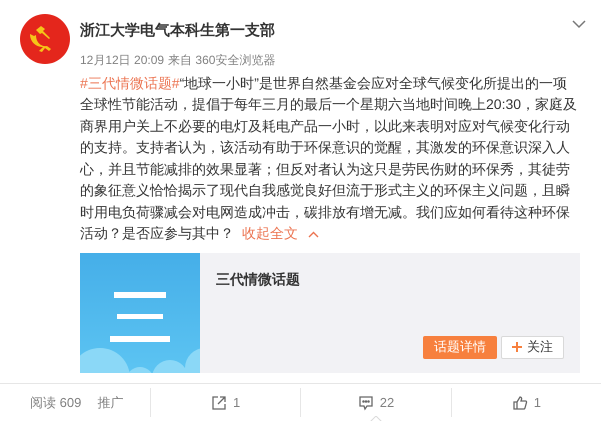 The width and height of the screenshot is (601, 421). I want to click on post-time: 12月12日 20:09, so click(122, 59).